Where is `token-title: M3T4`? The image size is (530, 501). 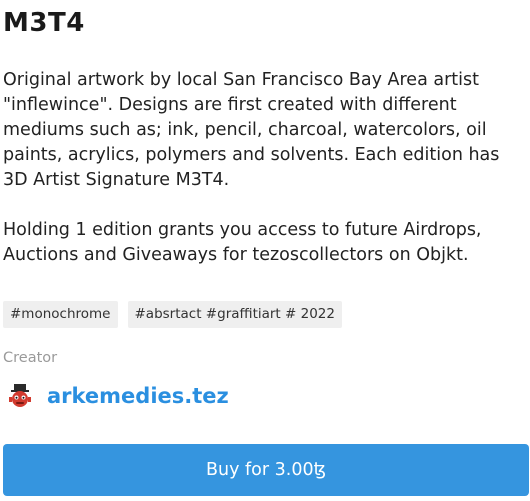 token-title: M3T4 is located at coordinates (44, 23).